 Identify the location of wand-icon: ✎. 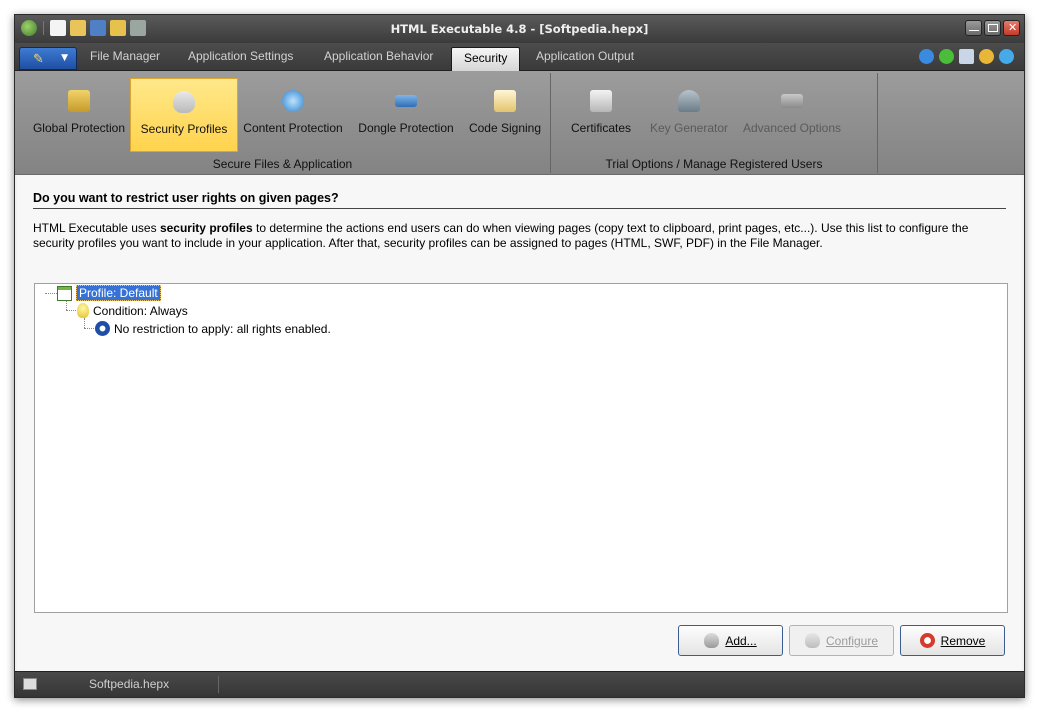
(38, 59).